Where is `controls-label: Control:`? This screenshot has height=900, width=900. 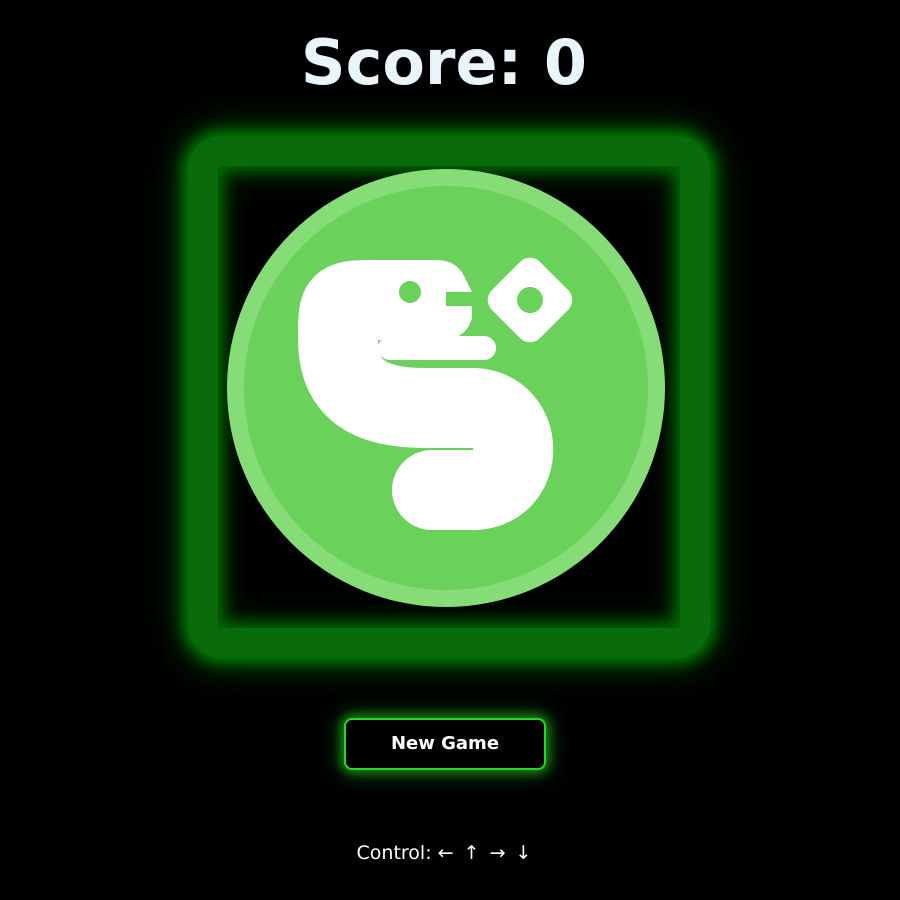
controls-label: Control: is located at coordinates (394, 853).